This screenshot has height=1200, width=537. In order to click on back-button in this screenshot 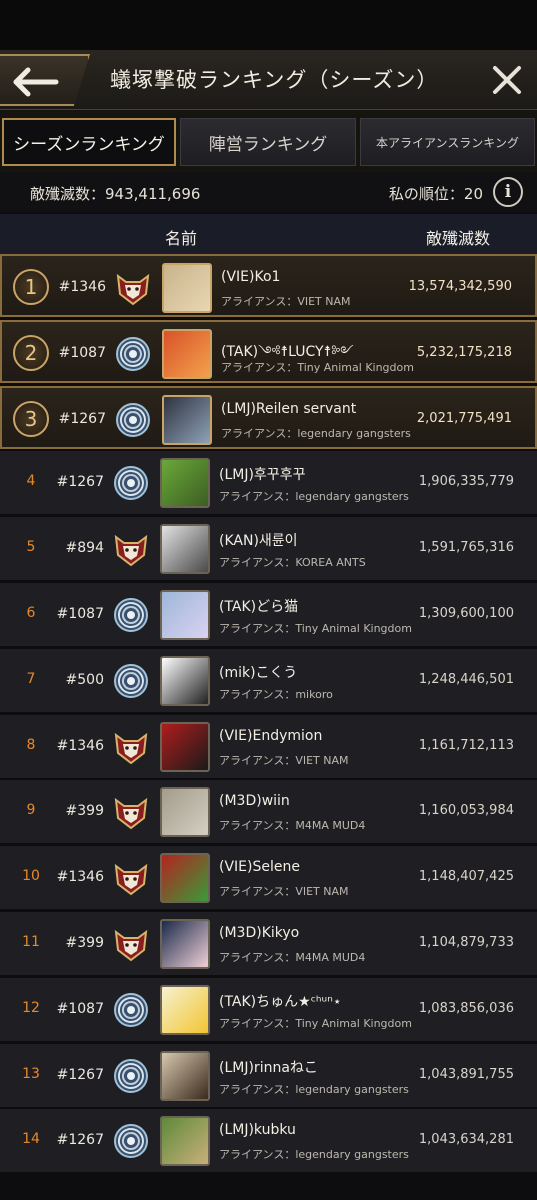, I will do `click(45, 80)`.